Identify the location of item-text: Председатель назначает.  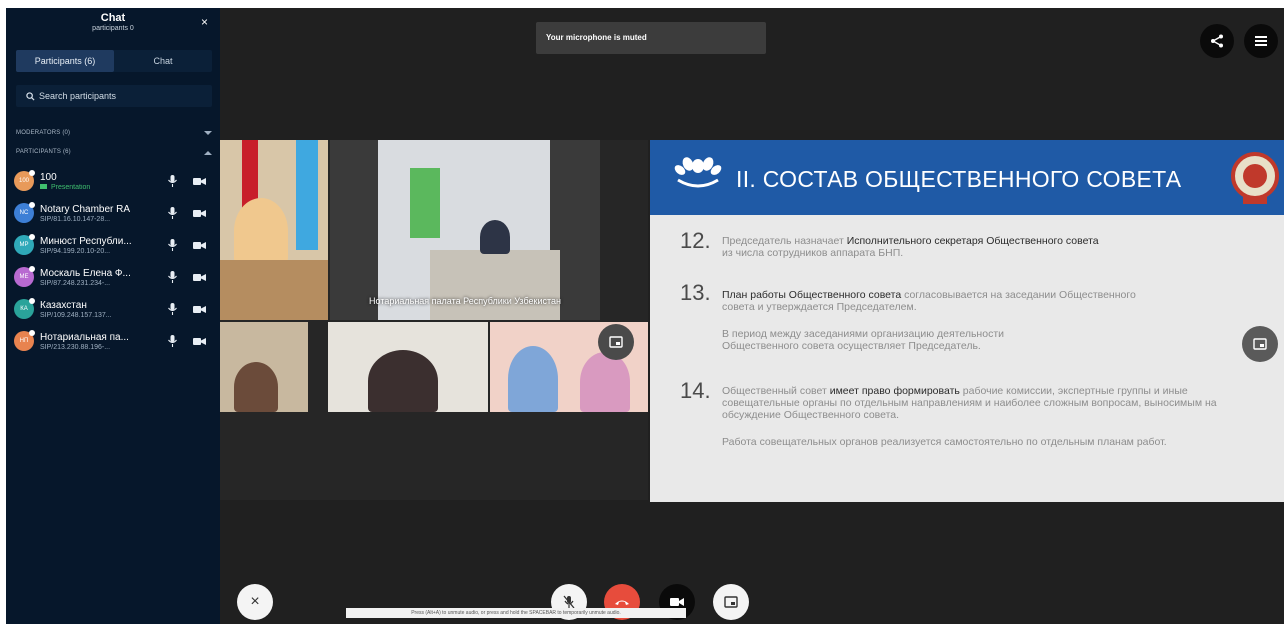
(784, 241).